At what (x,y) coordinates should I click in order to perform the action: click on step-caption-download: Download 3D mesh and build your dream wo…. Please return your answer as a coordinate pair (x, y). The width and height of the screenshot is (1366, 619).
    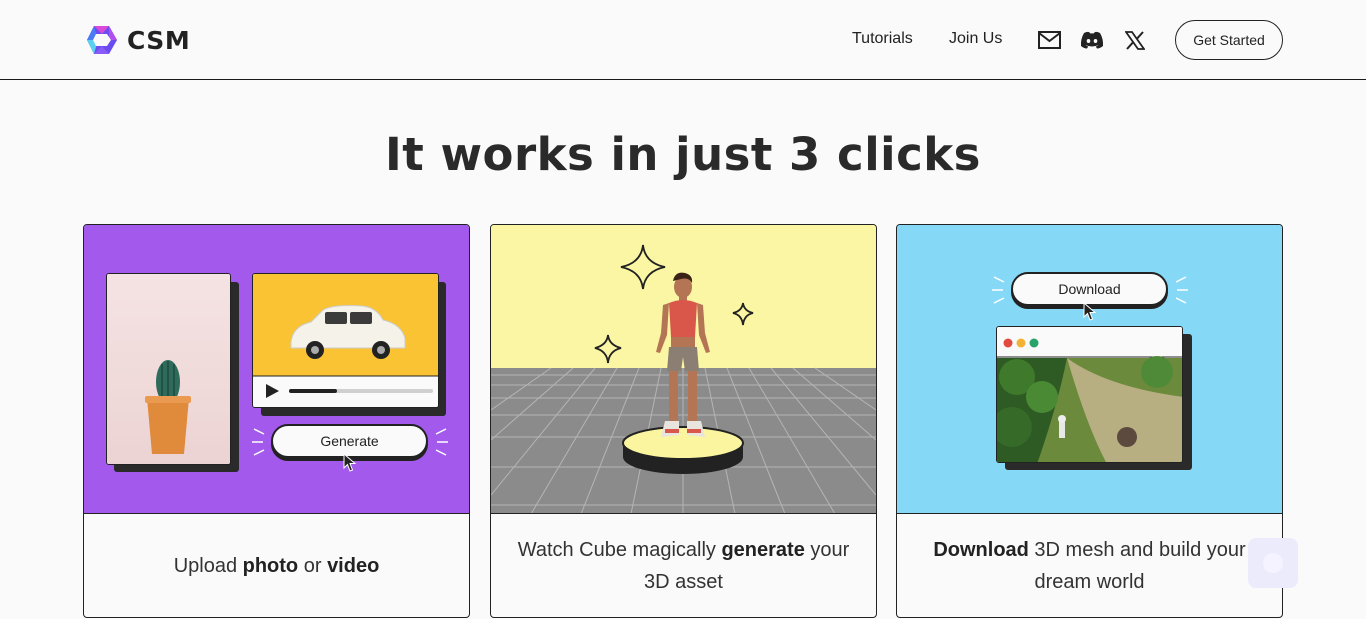
    Looking at the image, I should click on (1089, 565).